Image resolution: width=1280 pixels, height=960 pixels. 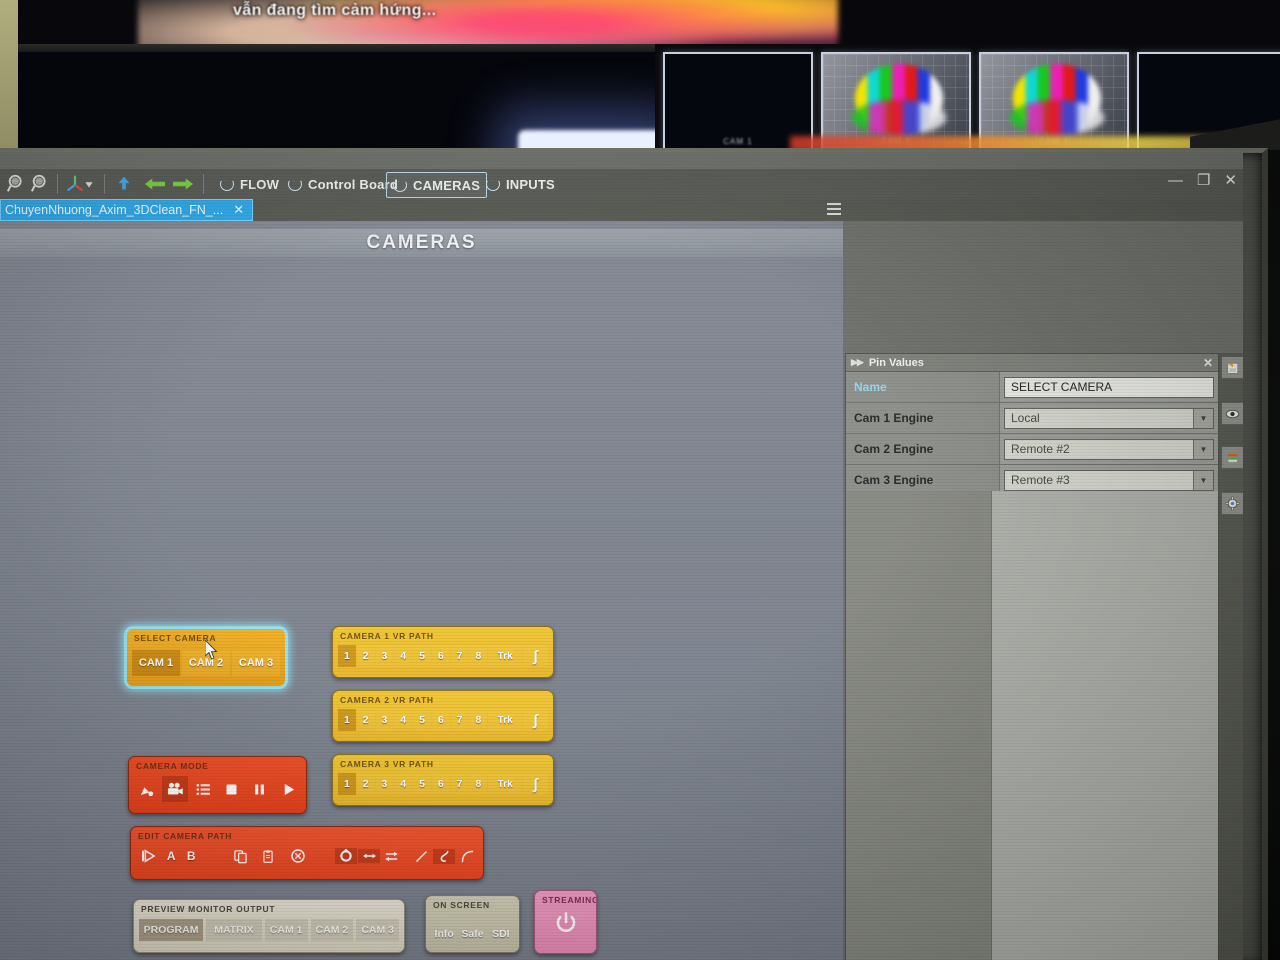 I want to click on up-level-icon, so click(x=124, y=184).